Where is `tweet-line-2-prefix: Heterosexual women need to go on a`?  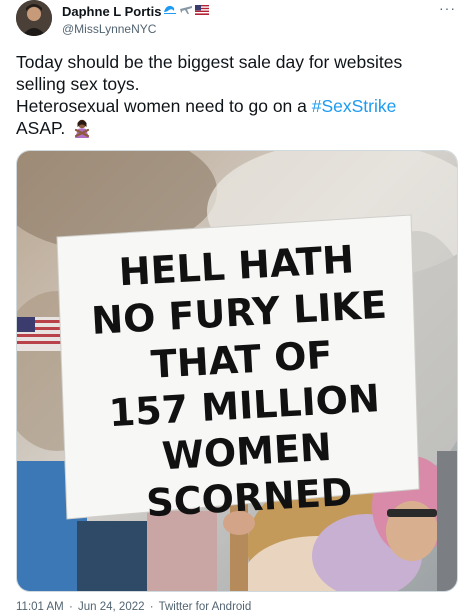 tweet-line-2-prefix: Heterosexual women need to go on a is located at coordinates (164, 106).